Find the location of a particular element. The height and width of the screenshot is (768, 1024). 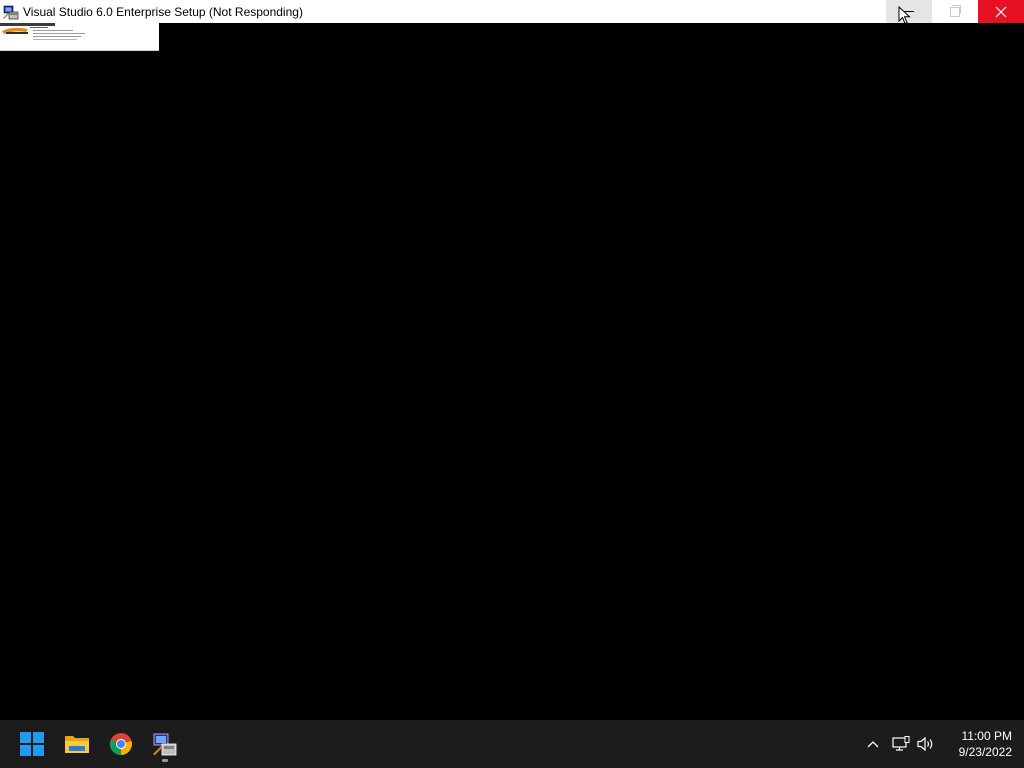

windows-logo-icon is located at coordinates (32, 744).